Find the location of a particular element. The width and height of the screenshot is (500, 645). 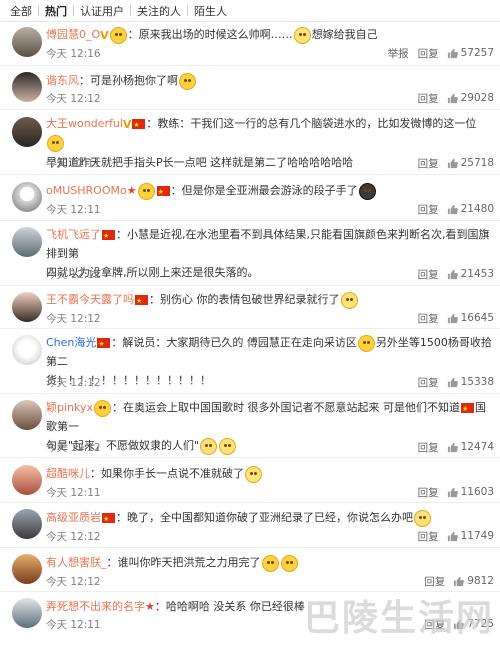

tab-hot: 热门 is located at coordinates (56, 11).